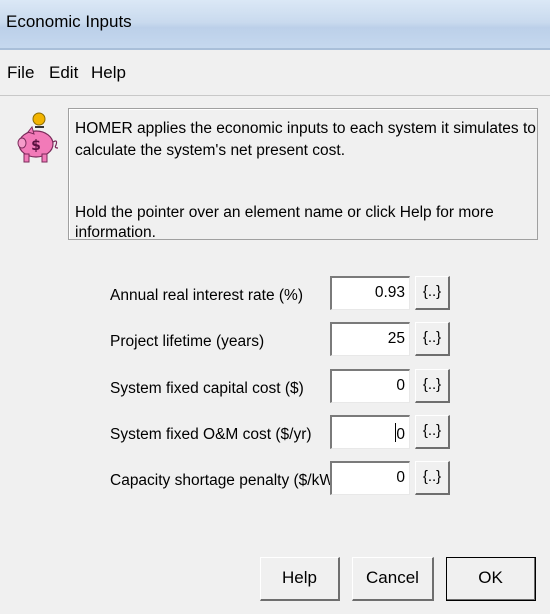 The height and width of the screenshot is (614, 550). I want to click on om-cost-sensitivity-button: {..}, so click(432, 432).